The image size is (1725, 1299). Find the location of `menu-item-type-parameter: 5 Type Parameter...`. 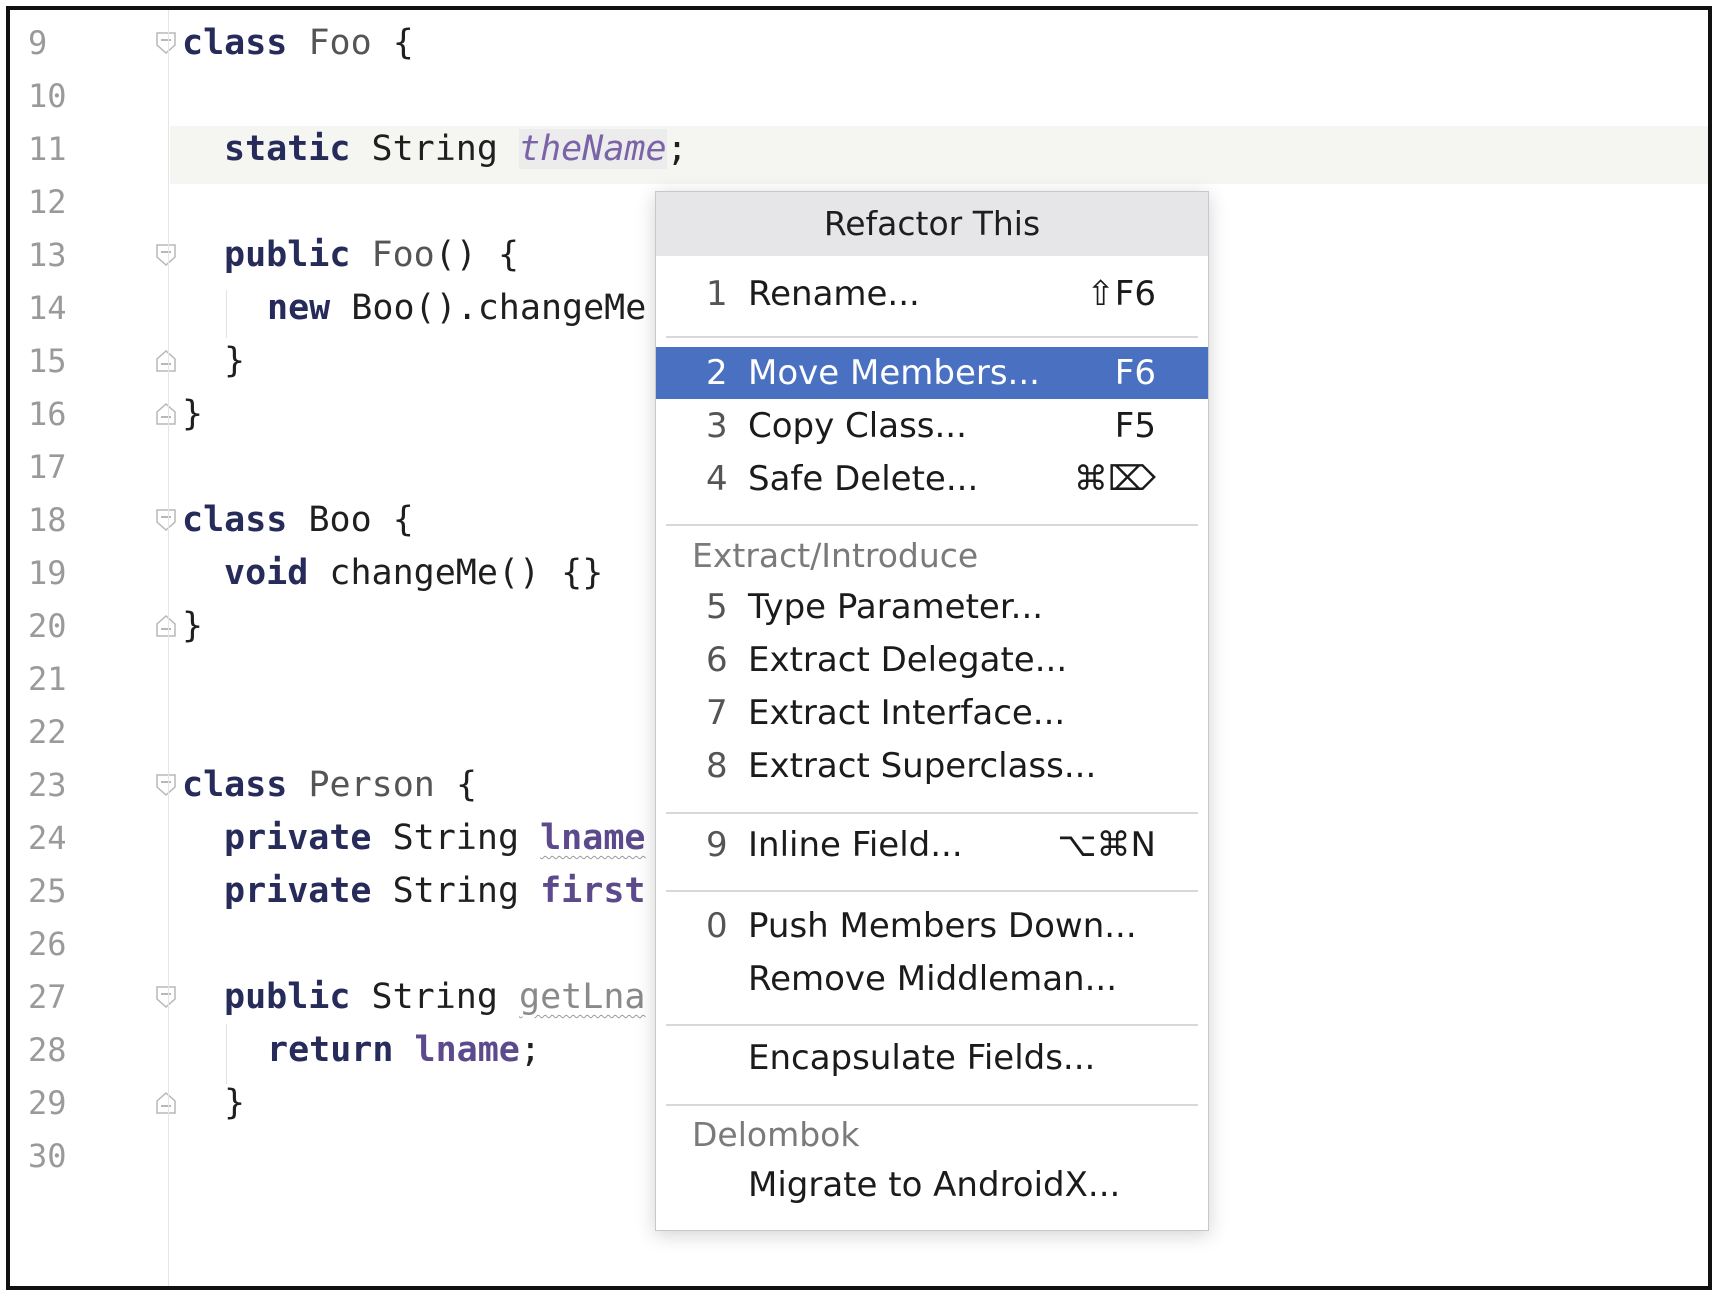

menu-item-type-parameter: 5 Type Parameter... is located at coordinates (932, 607).